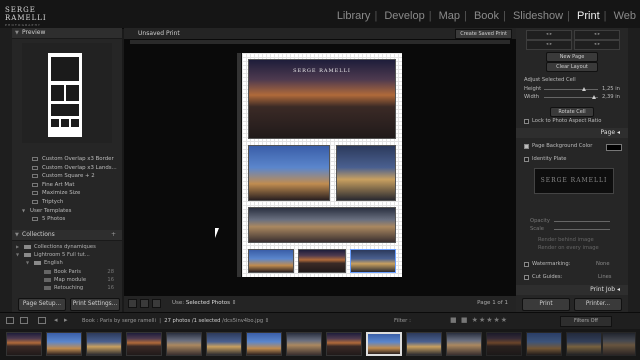 This screenshot has height=360, width=640. I want to click on photo-cell-arc-de-triomphe, so click(289, 173).